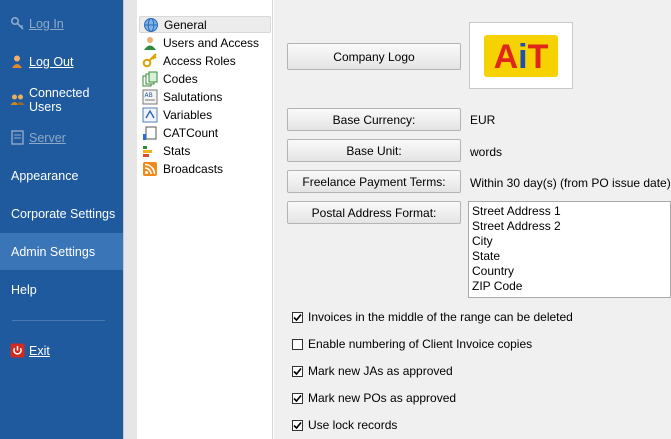  I want to click on rss-icon, so click(150, 169).